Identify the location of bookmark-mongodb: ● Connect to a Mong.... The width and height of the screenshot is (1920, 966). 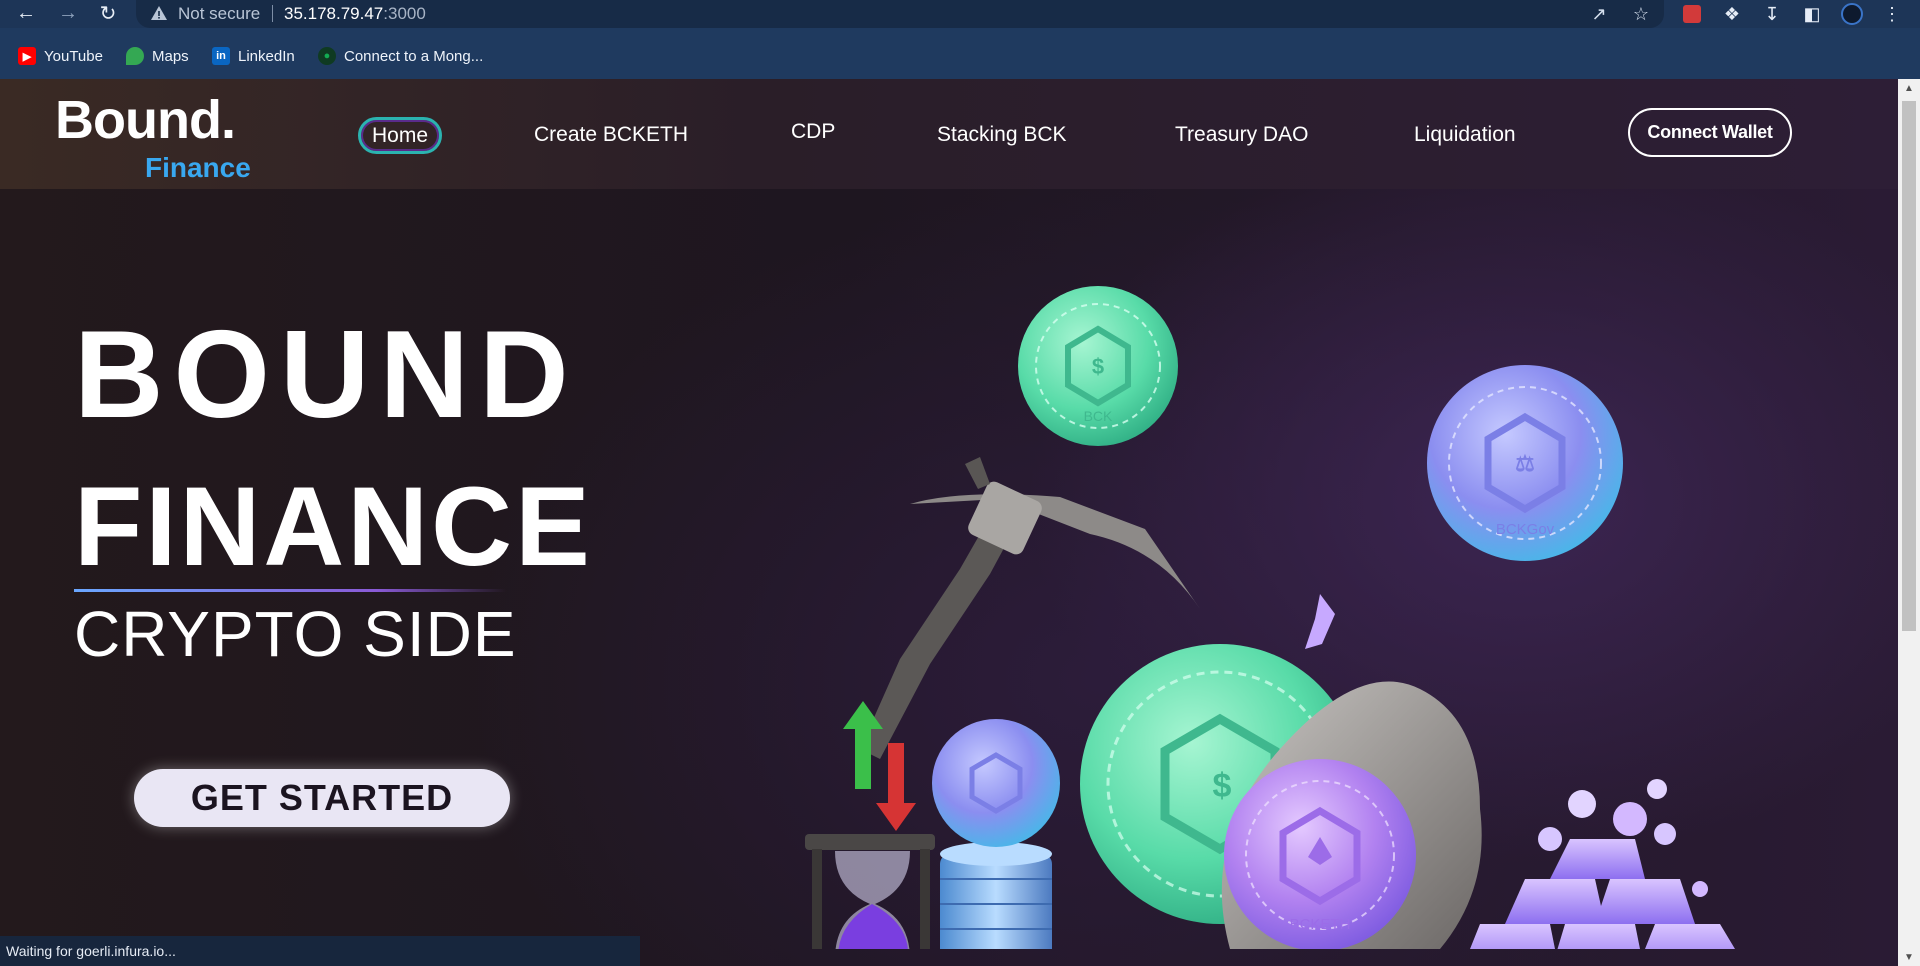
(400, 56).